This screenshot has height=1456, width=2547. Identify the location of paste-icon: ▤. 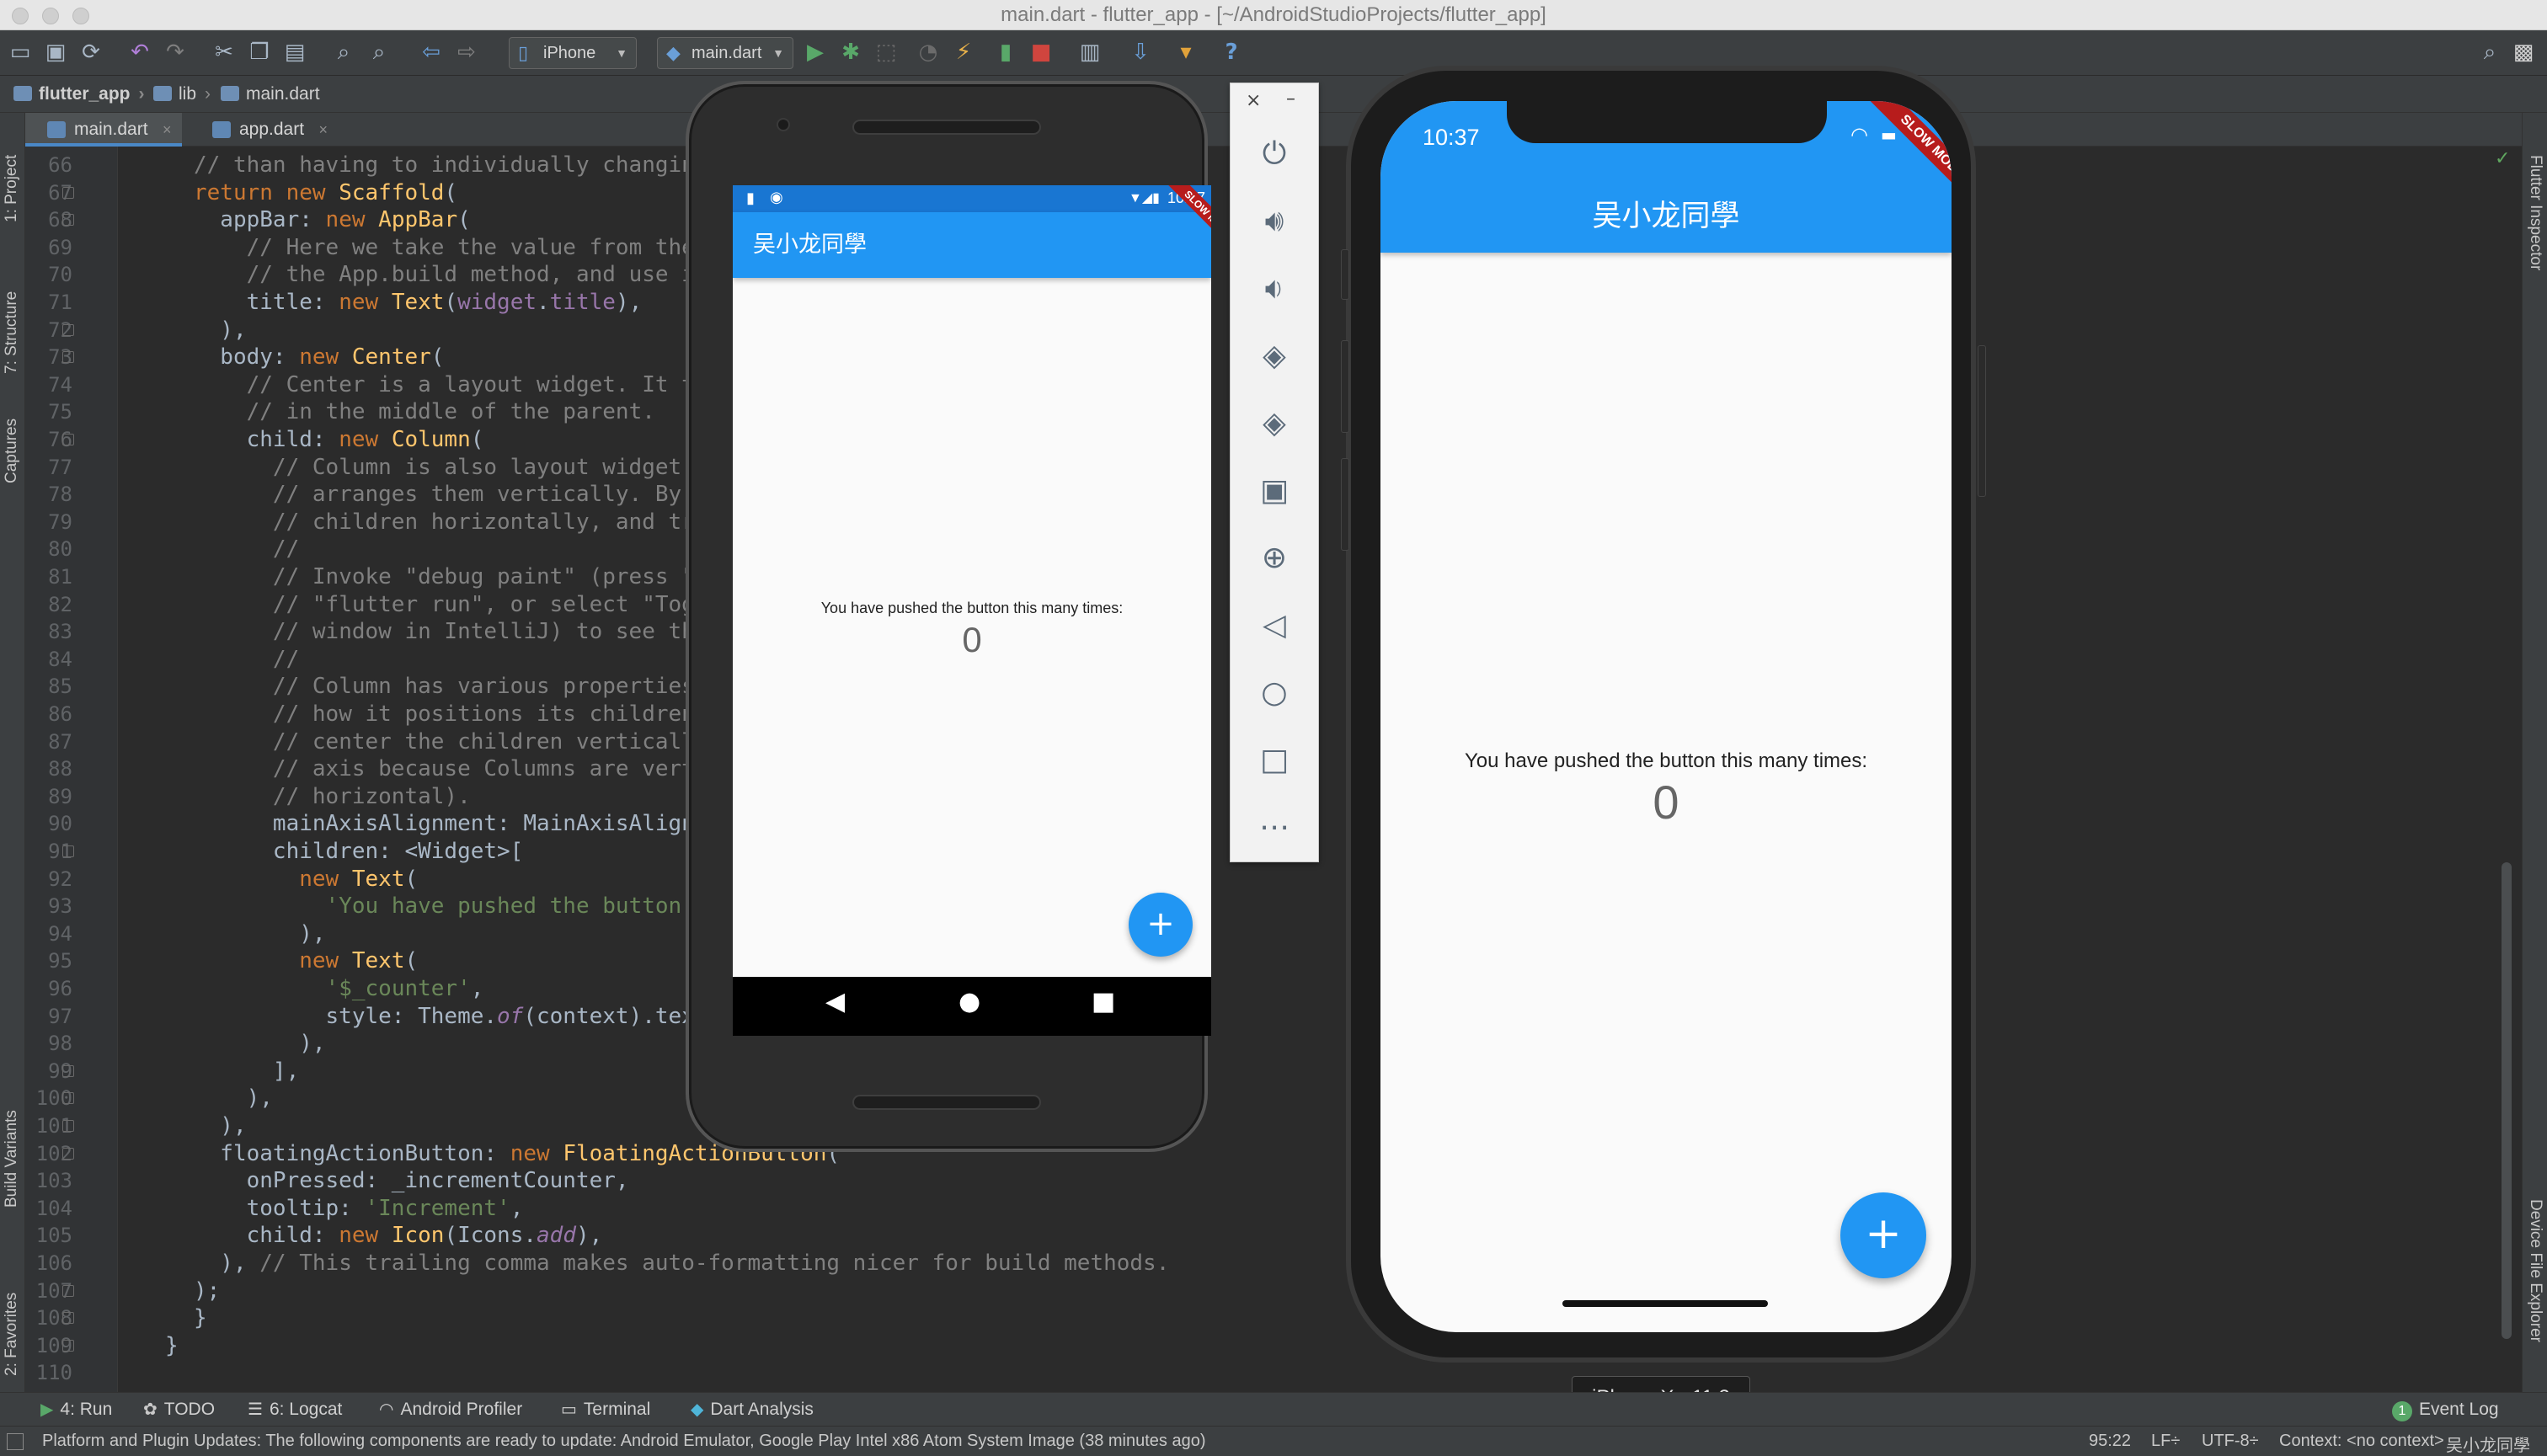
(294, 52).